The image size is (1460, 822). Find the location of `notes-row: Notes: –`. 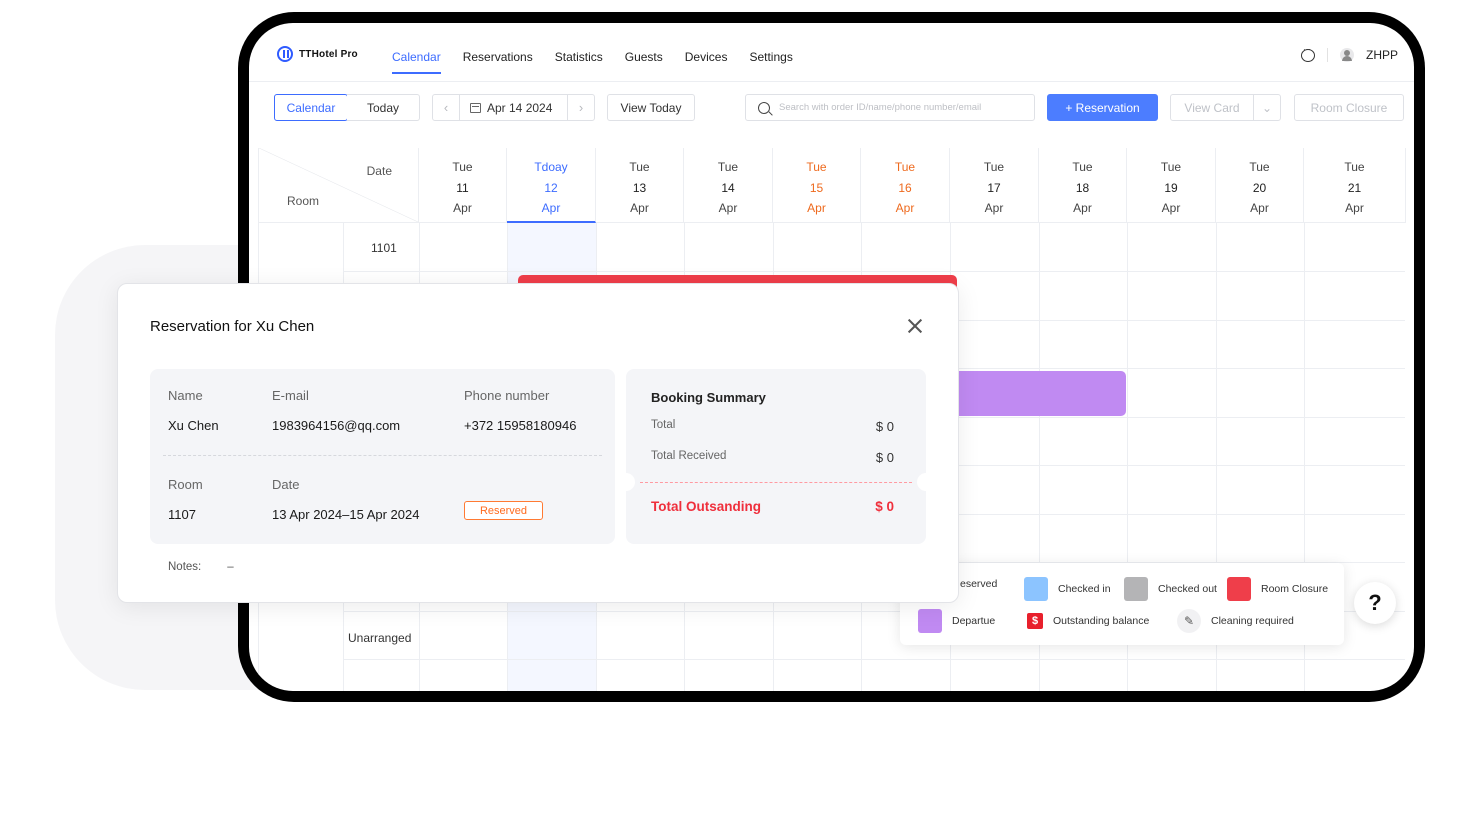

notes-row: Notes: – is located at coordinates (201, 567).